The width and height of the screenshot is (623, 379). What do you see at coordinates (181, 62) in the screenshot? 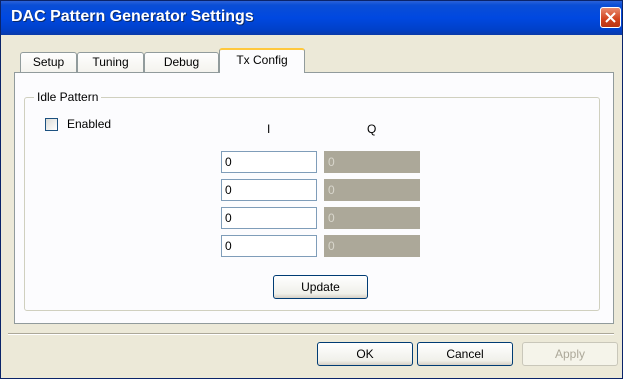
I see `tab-debug: Debug` at bounding box center [181, 62].